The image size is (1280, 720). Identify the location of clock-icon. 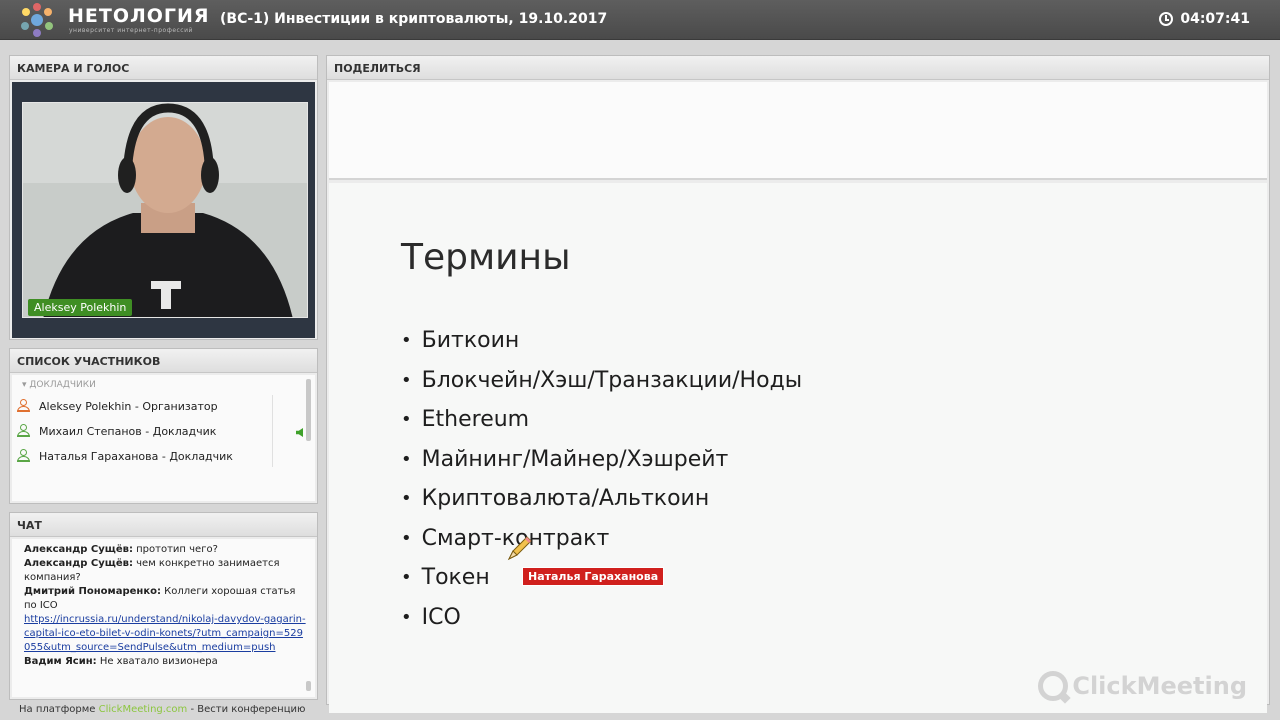
(1166, 19).